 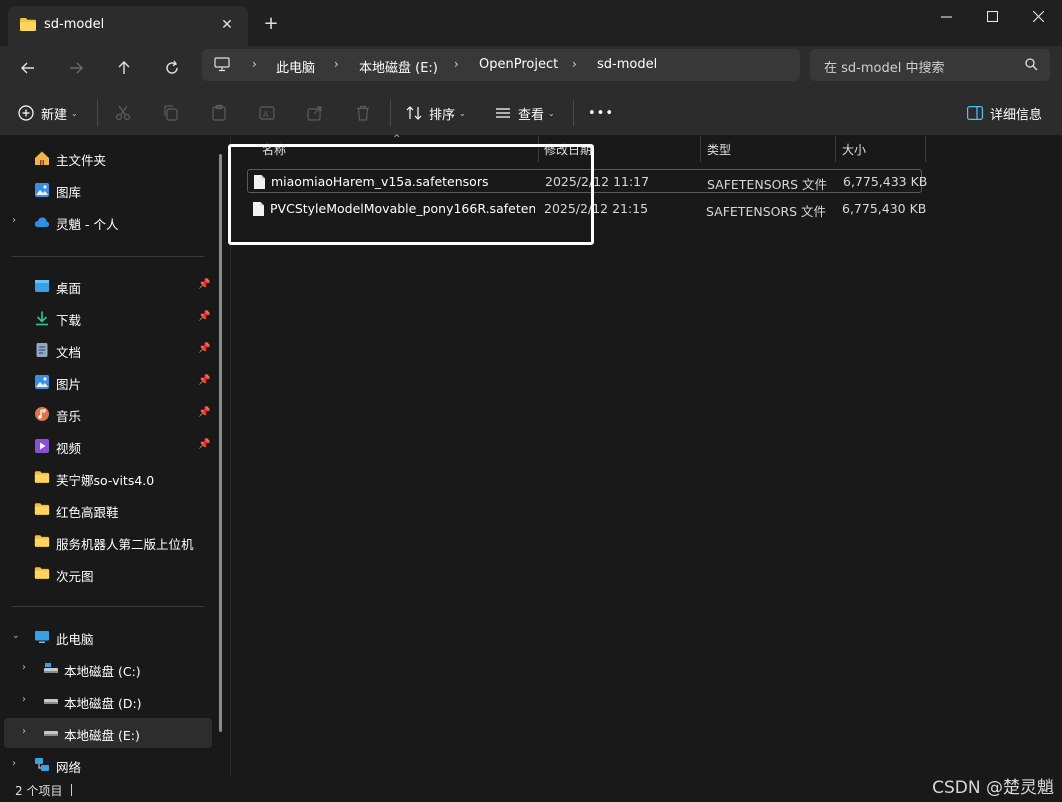 I want to click on sidebar-item-folder-robot: 服务机器人第二版上位机, so click(x=108, y=542).